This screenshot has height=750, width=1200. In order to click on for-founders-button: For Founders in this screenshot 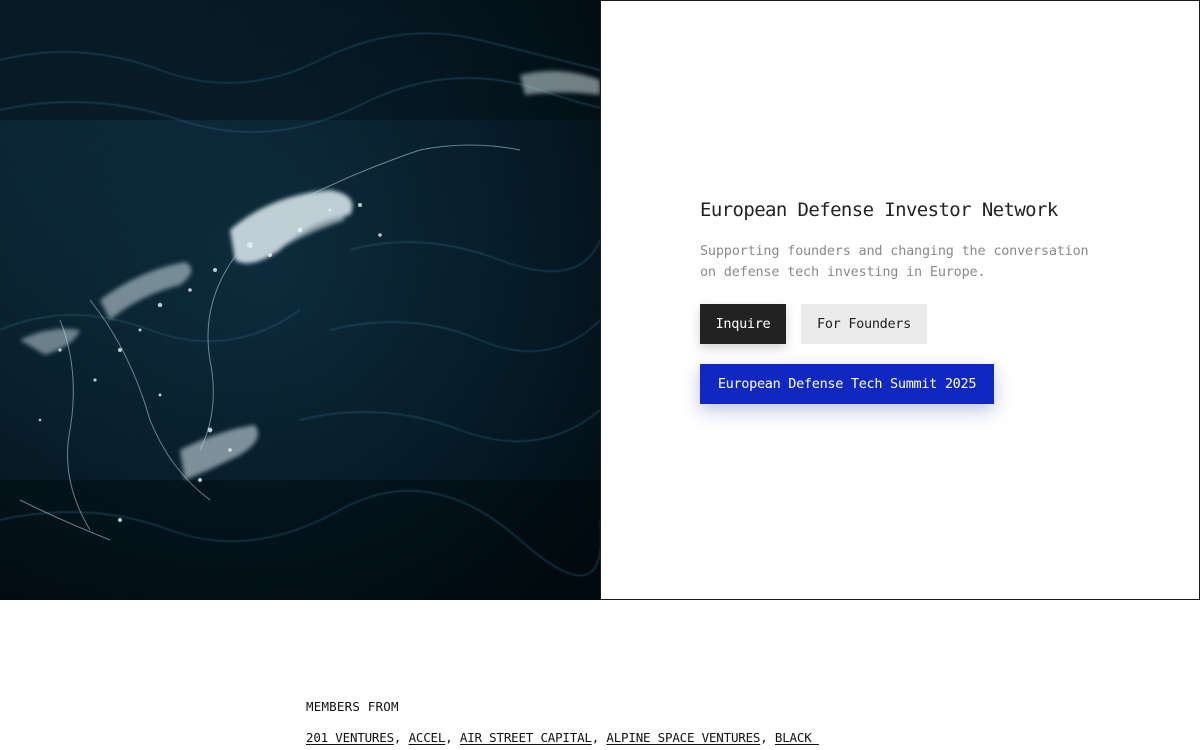, I will do `click(864, 324)`.